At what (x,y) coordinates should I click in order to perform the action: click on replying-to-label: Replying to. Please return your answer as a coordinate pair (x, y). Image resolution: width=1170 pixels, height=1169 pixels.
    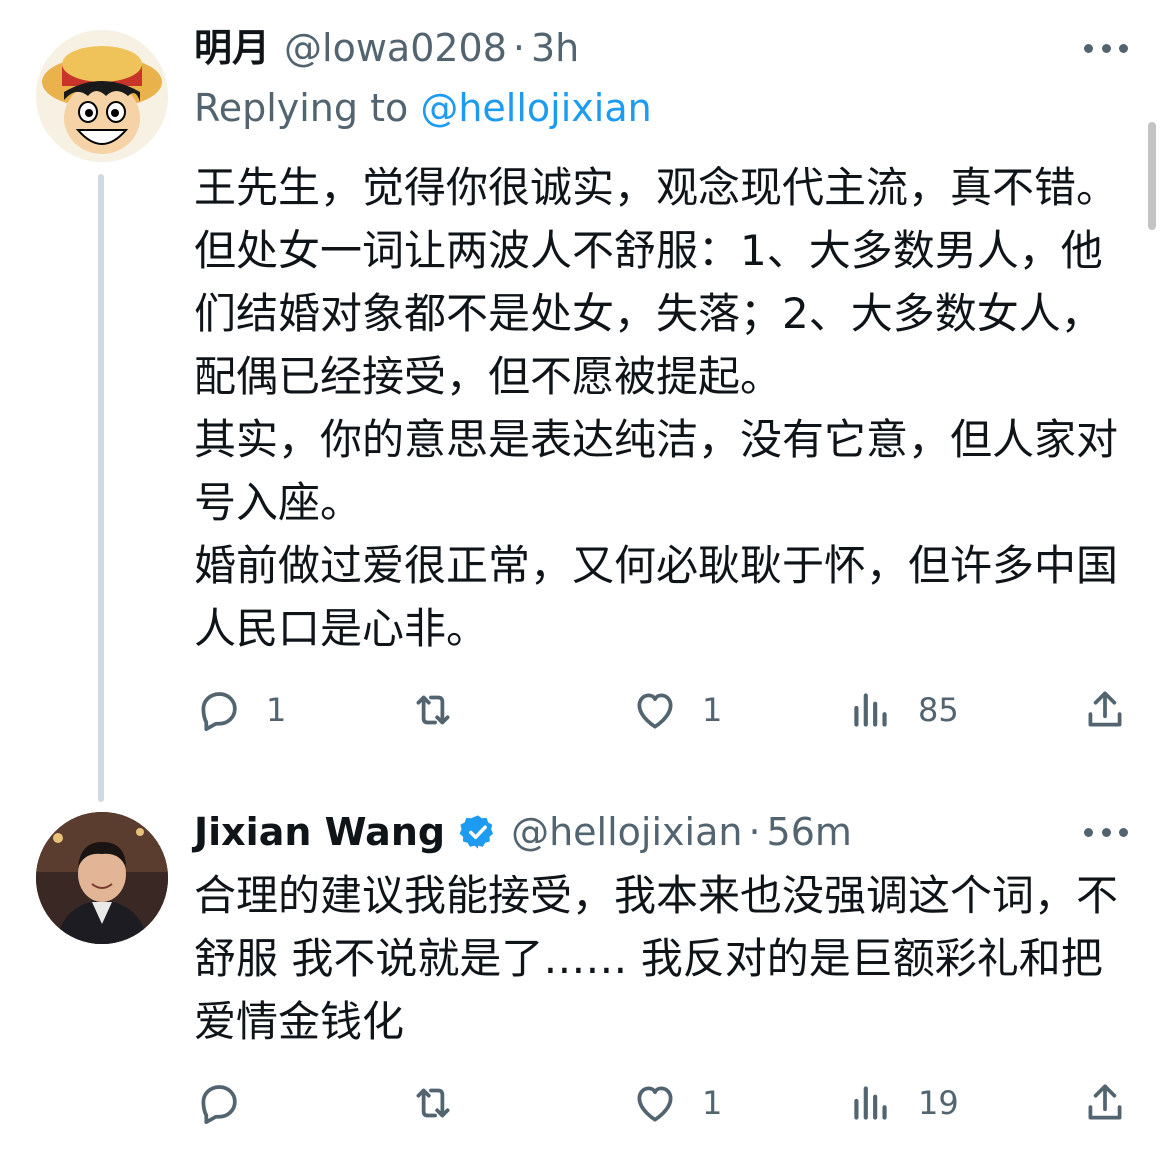
    Looking at the image, I should click on (301, 108).